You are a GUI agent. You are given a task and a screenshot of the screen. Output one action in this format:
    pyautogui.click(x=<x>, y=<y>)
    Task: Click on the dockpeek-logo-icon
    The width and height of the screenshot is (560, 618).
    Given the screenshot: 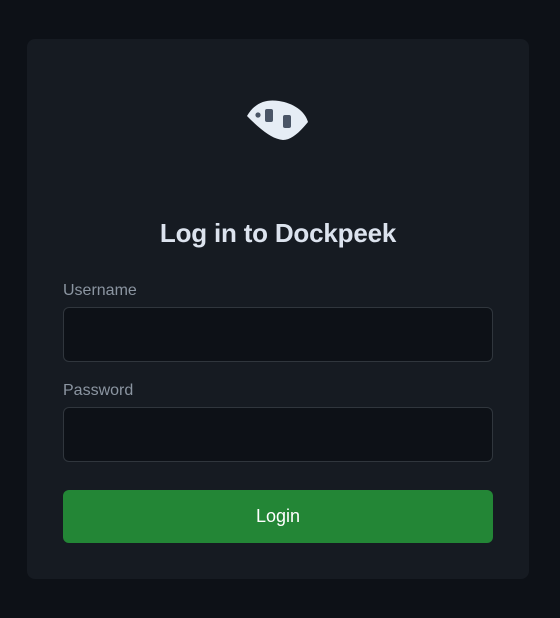 What is the action you would take?
    pyautogui.click(x=278, y=120)
    